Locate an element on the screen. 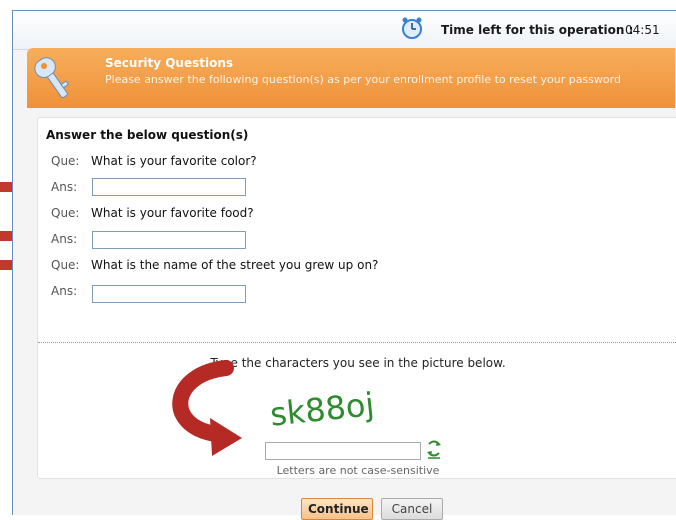 The height and width of the screenshot is (520, 676). curved-pointer-arrow-icon is located at coordinates (207, 408).